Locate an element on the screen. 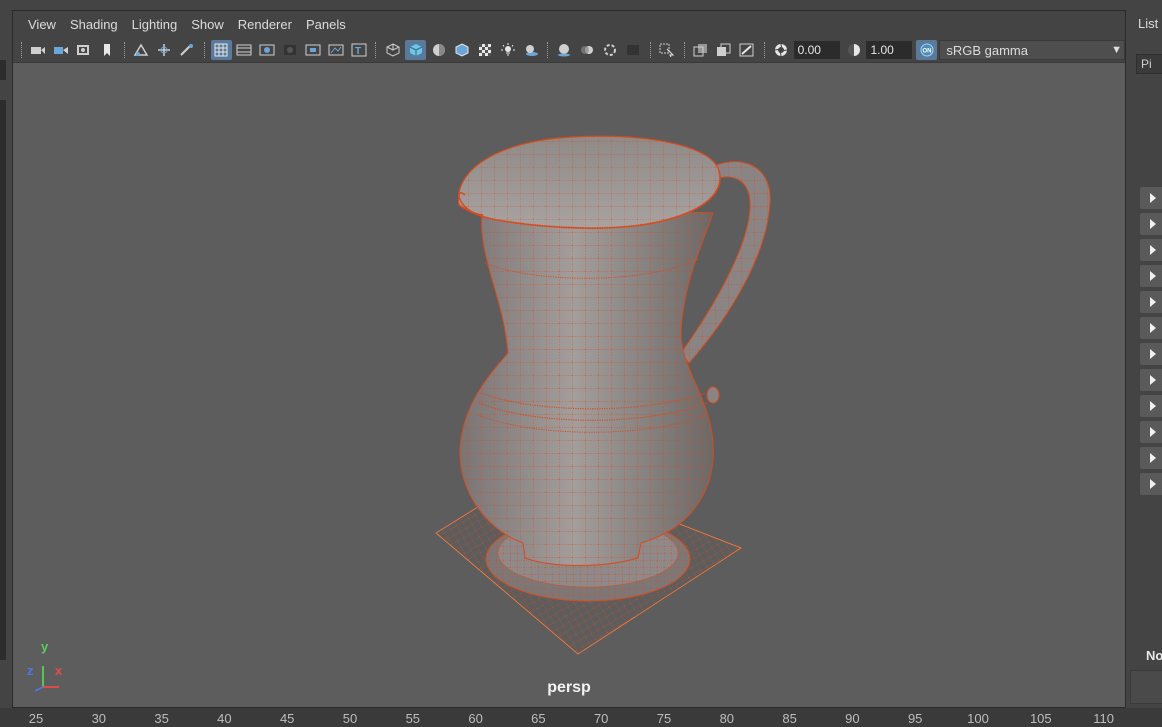 This screenshot has height=727, width=1162. xray-icon is located at coordinates (701, 50).